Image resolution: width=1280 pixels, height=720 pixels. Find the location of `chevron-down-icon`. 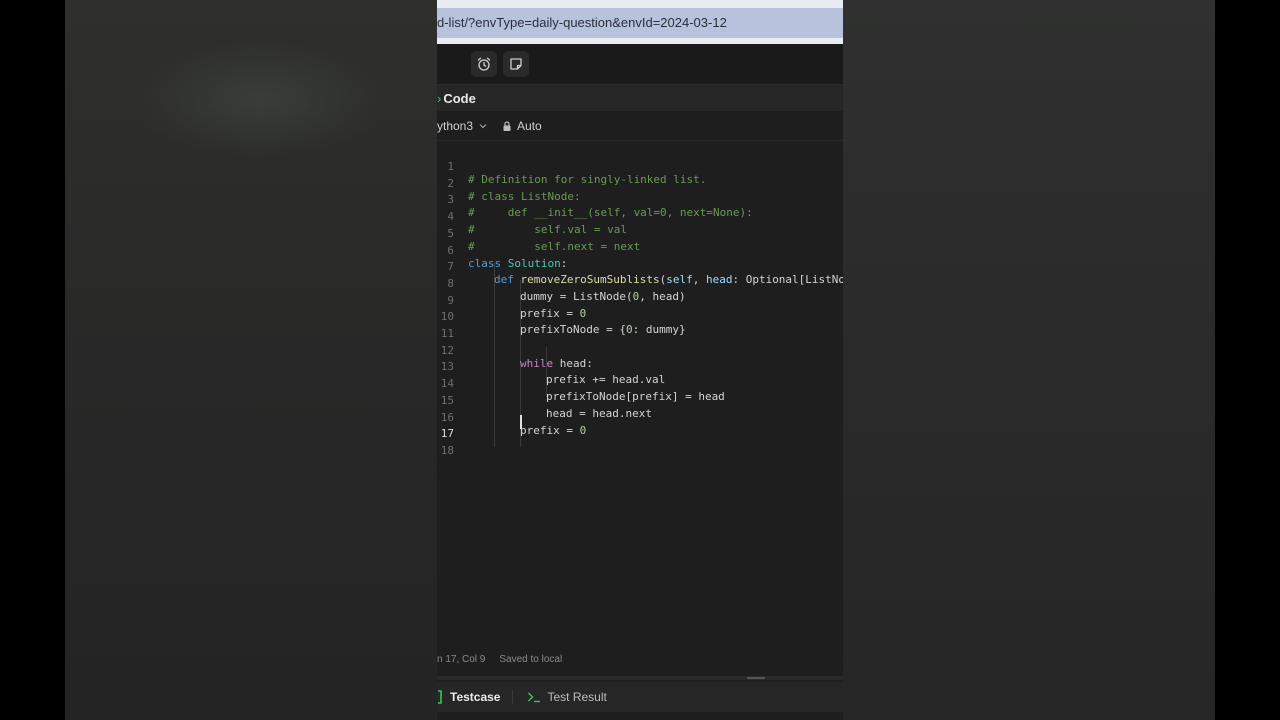

chevron-down-icon is located at coordinates (483, 126).